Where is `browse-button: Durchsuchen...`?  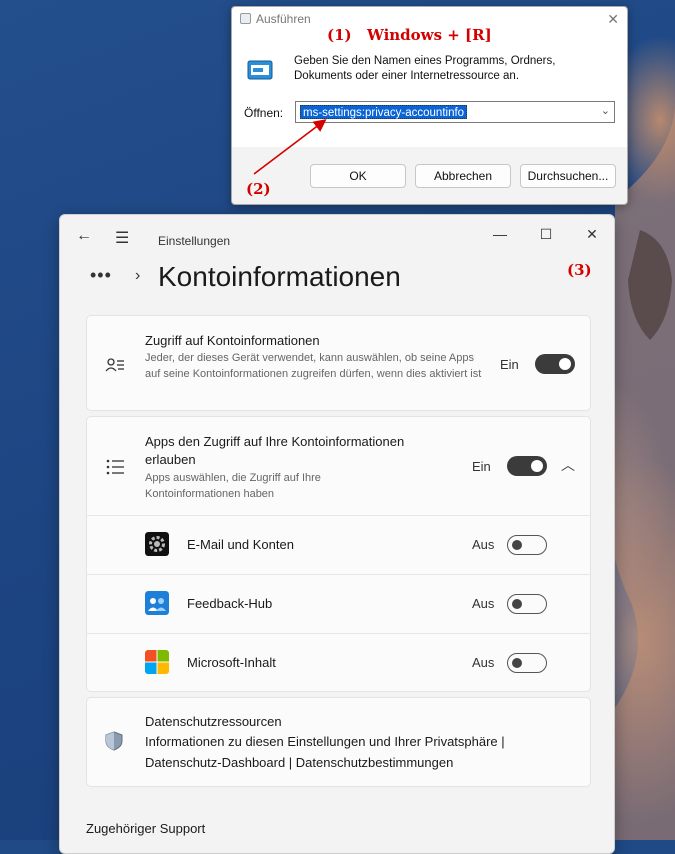 browse-button: Durchsuchen... is located at coordinates (568, 176).